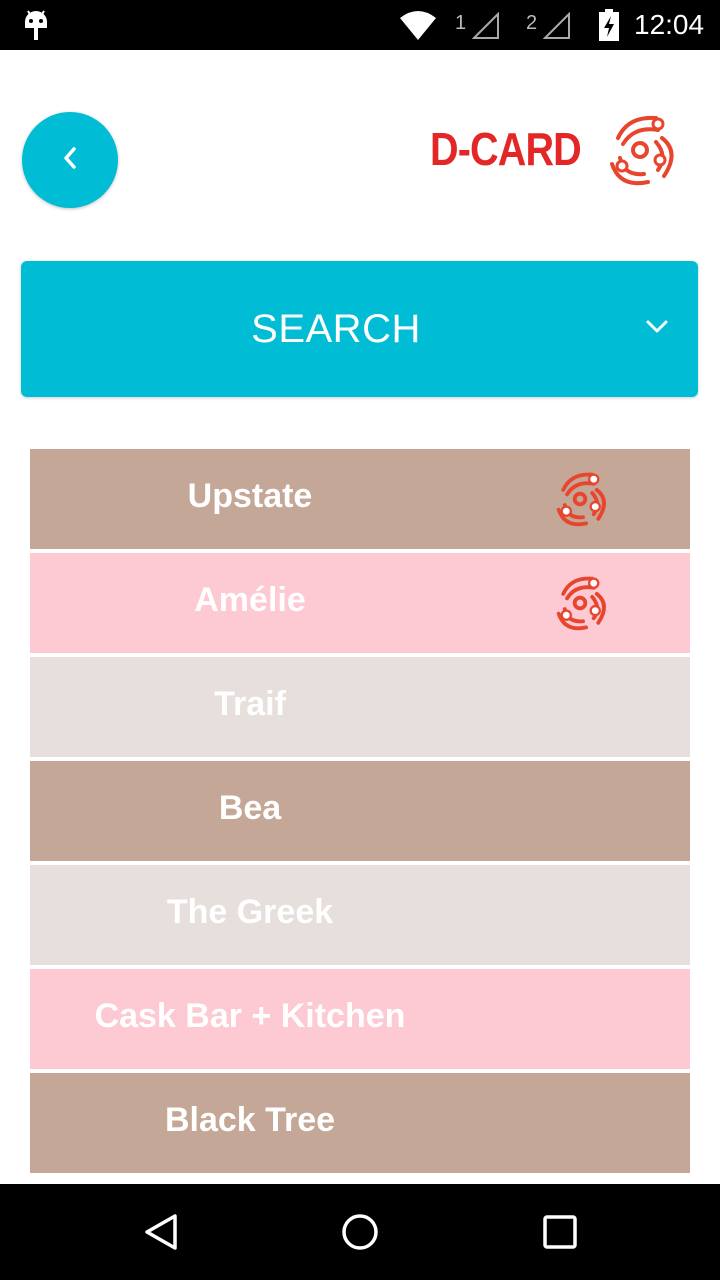  I want to click on restaurant-list-item: Bea, so click(360, 811).